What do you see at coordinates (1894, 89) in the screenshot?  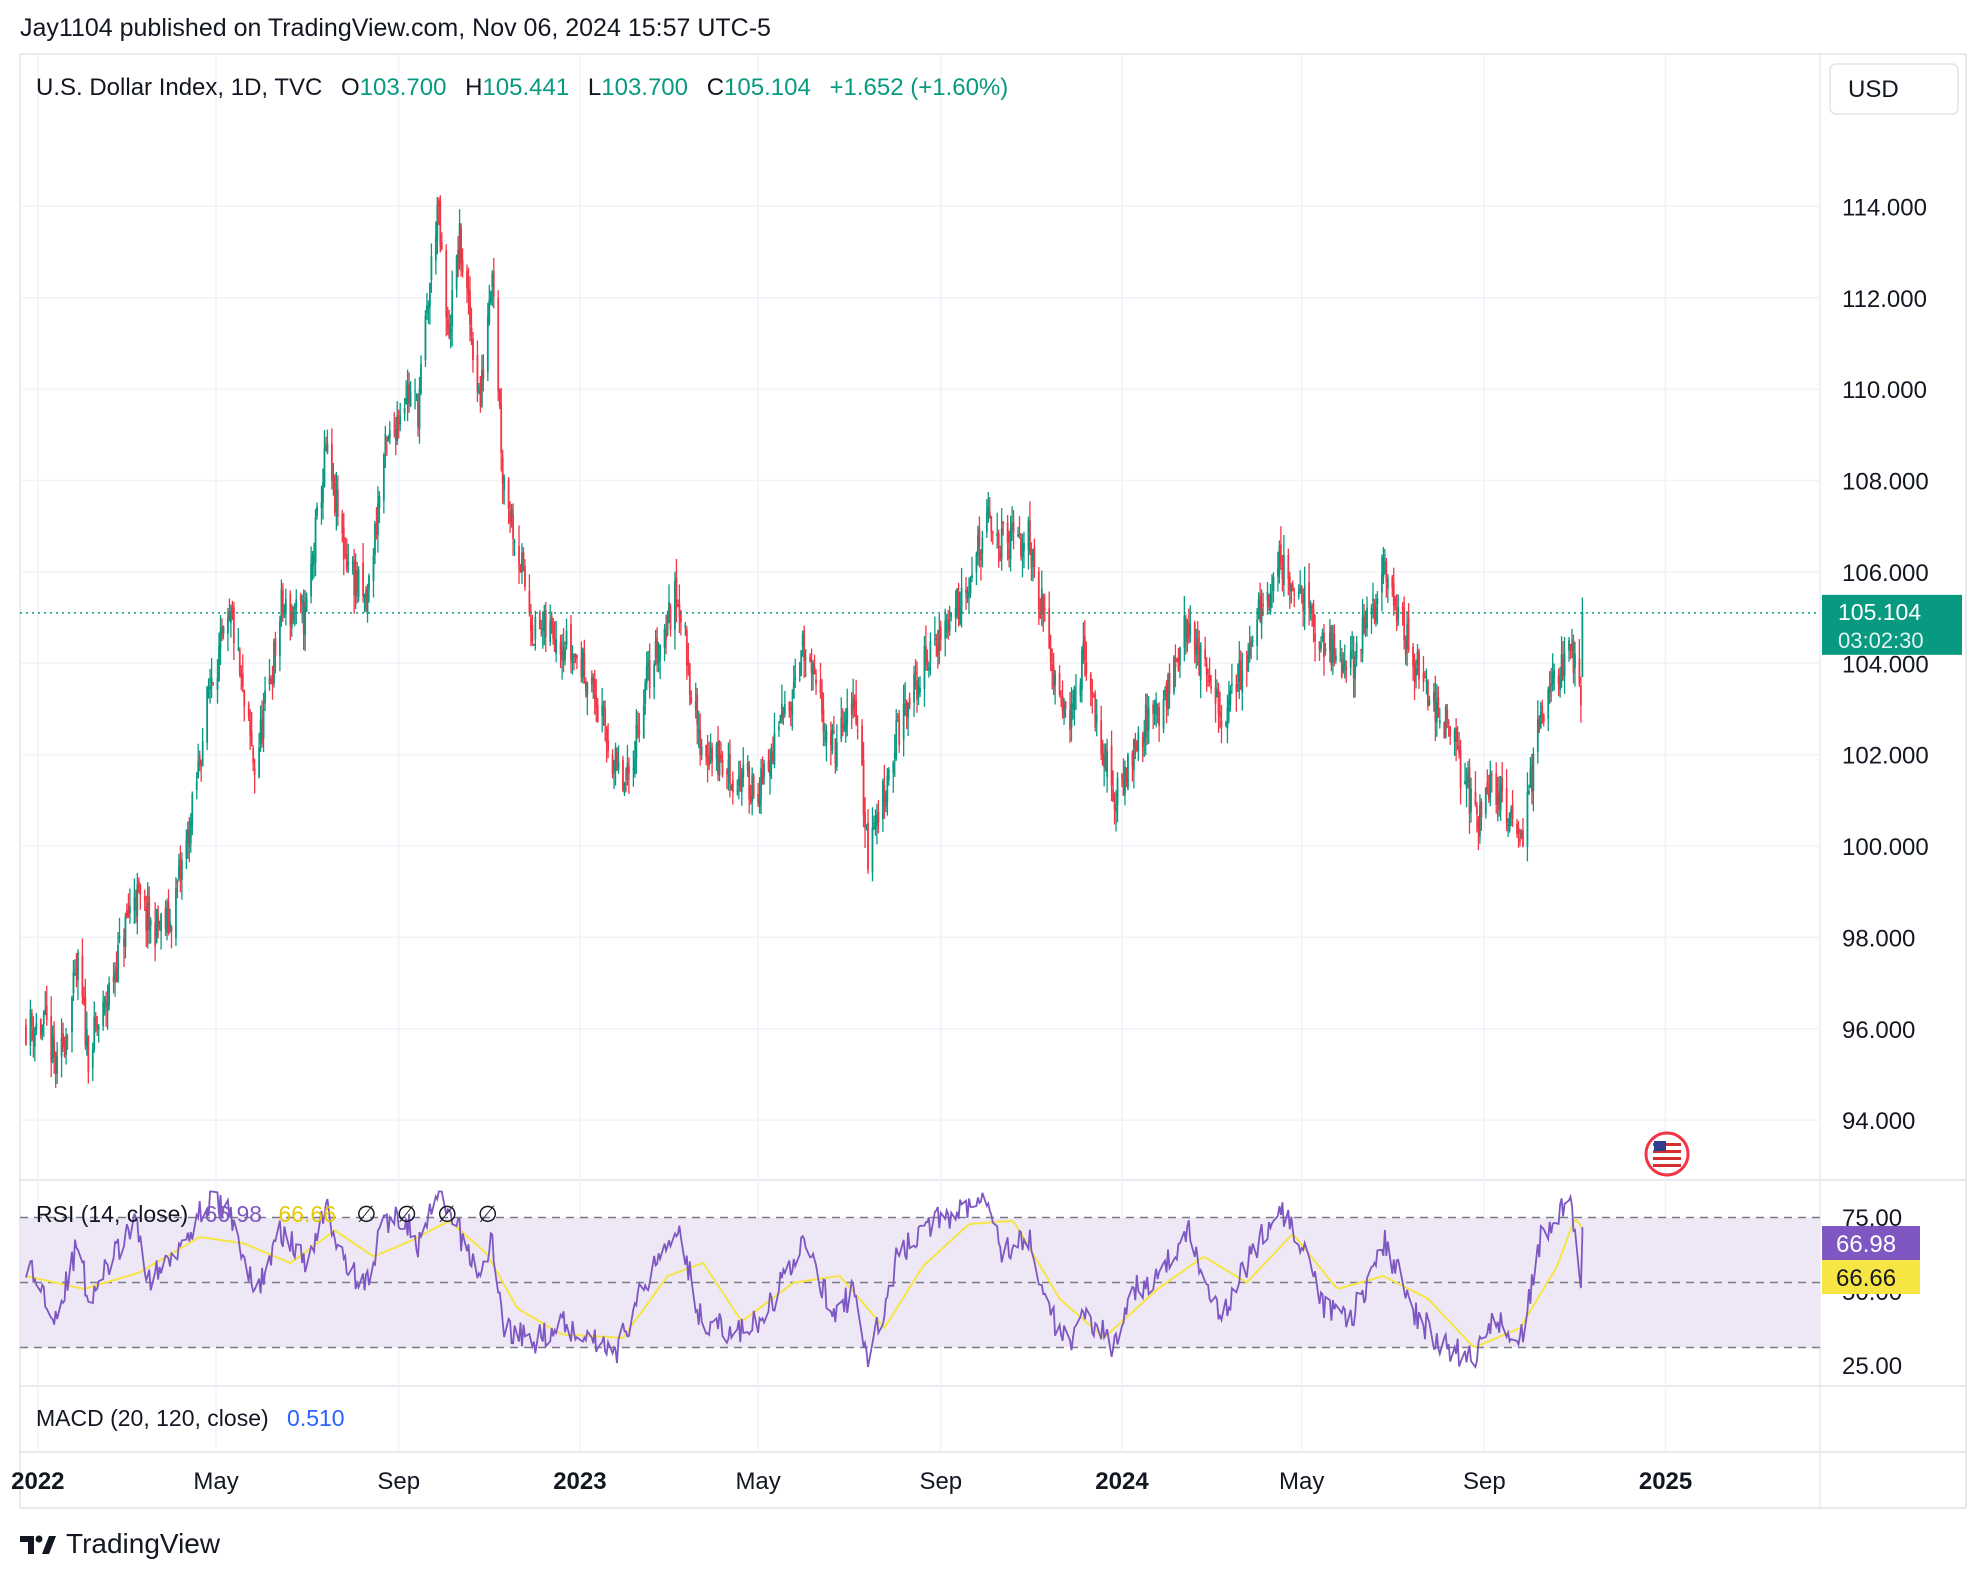 I see `currency-button: USD` at bounding box center [1894, 89].